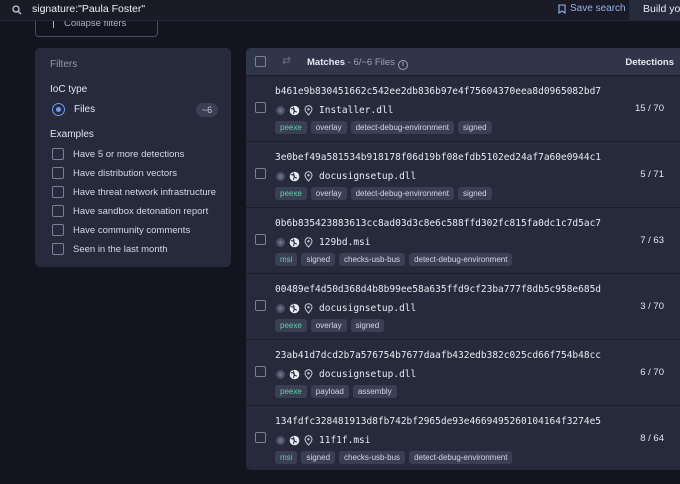 The image size is (680, 484). I want to click on detection-score: 6 / 70, so click(652, 372).